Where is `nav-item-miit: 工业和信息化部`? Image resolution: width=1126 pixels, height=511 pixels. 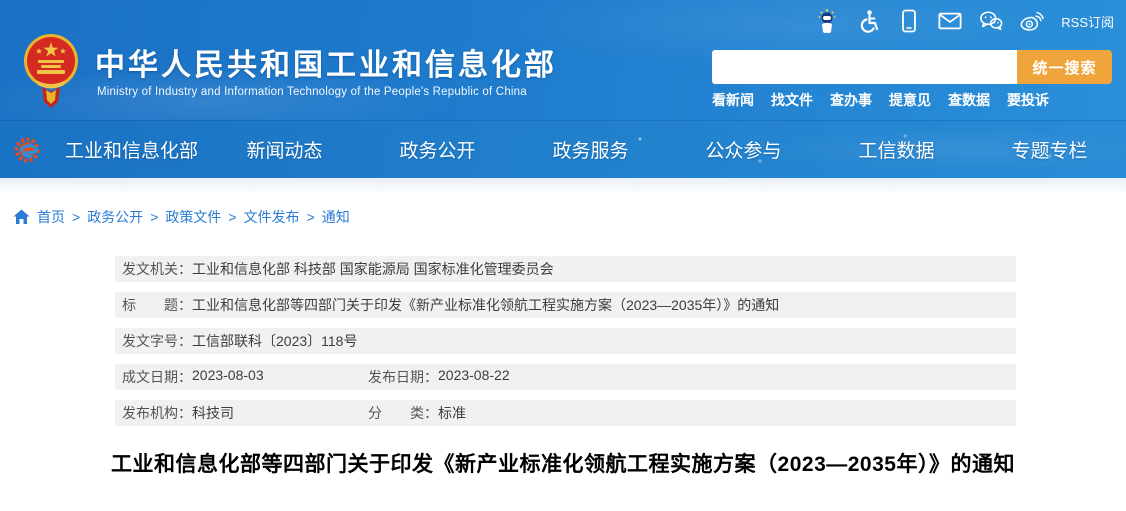
nav-item-miit: 工业和信息化部 is located at coordinates (131, 149).